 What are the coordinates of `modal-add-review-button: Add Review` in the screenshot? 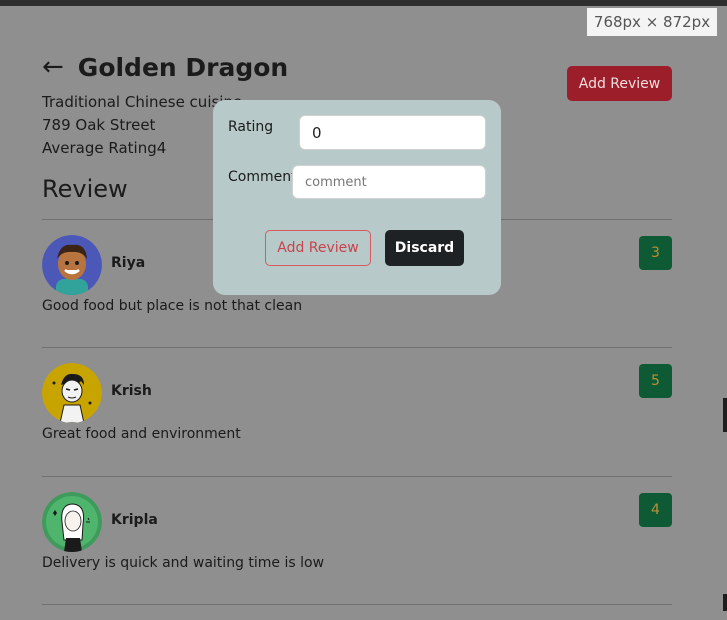 It's located at (318, 248).